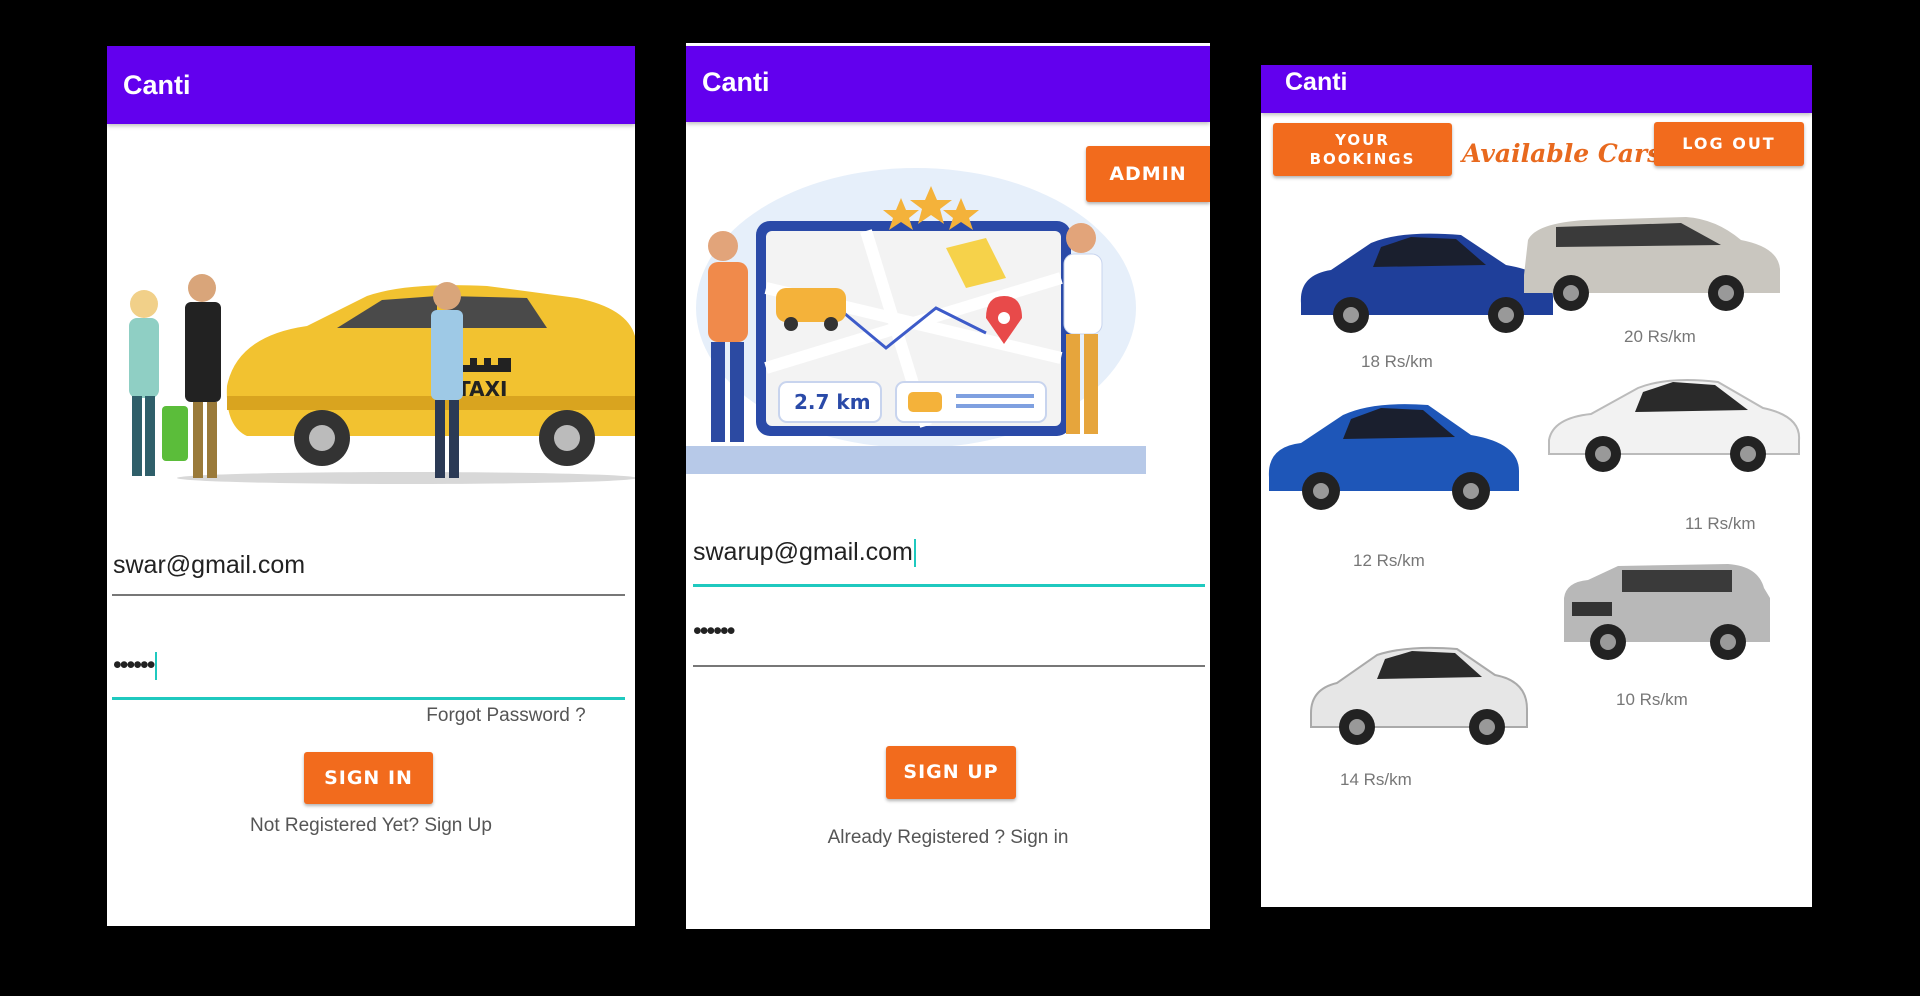 The height and width of the screenshot is (996, 1920). I want to click on sign-up-link: Not Registered Yet? Sign Up, so click(371, 826).